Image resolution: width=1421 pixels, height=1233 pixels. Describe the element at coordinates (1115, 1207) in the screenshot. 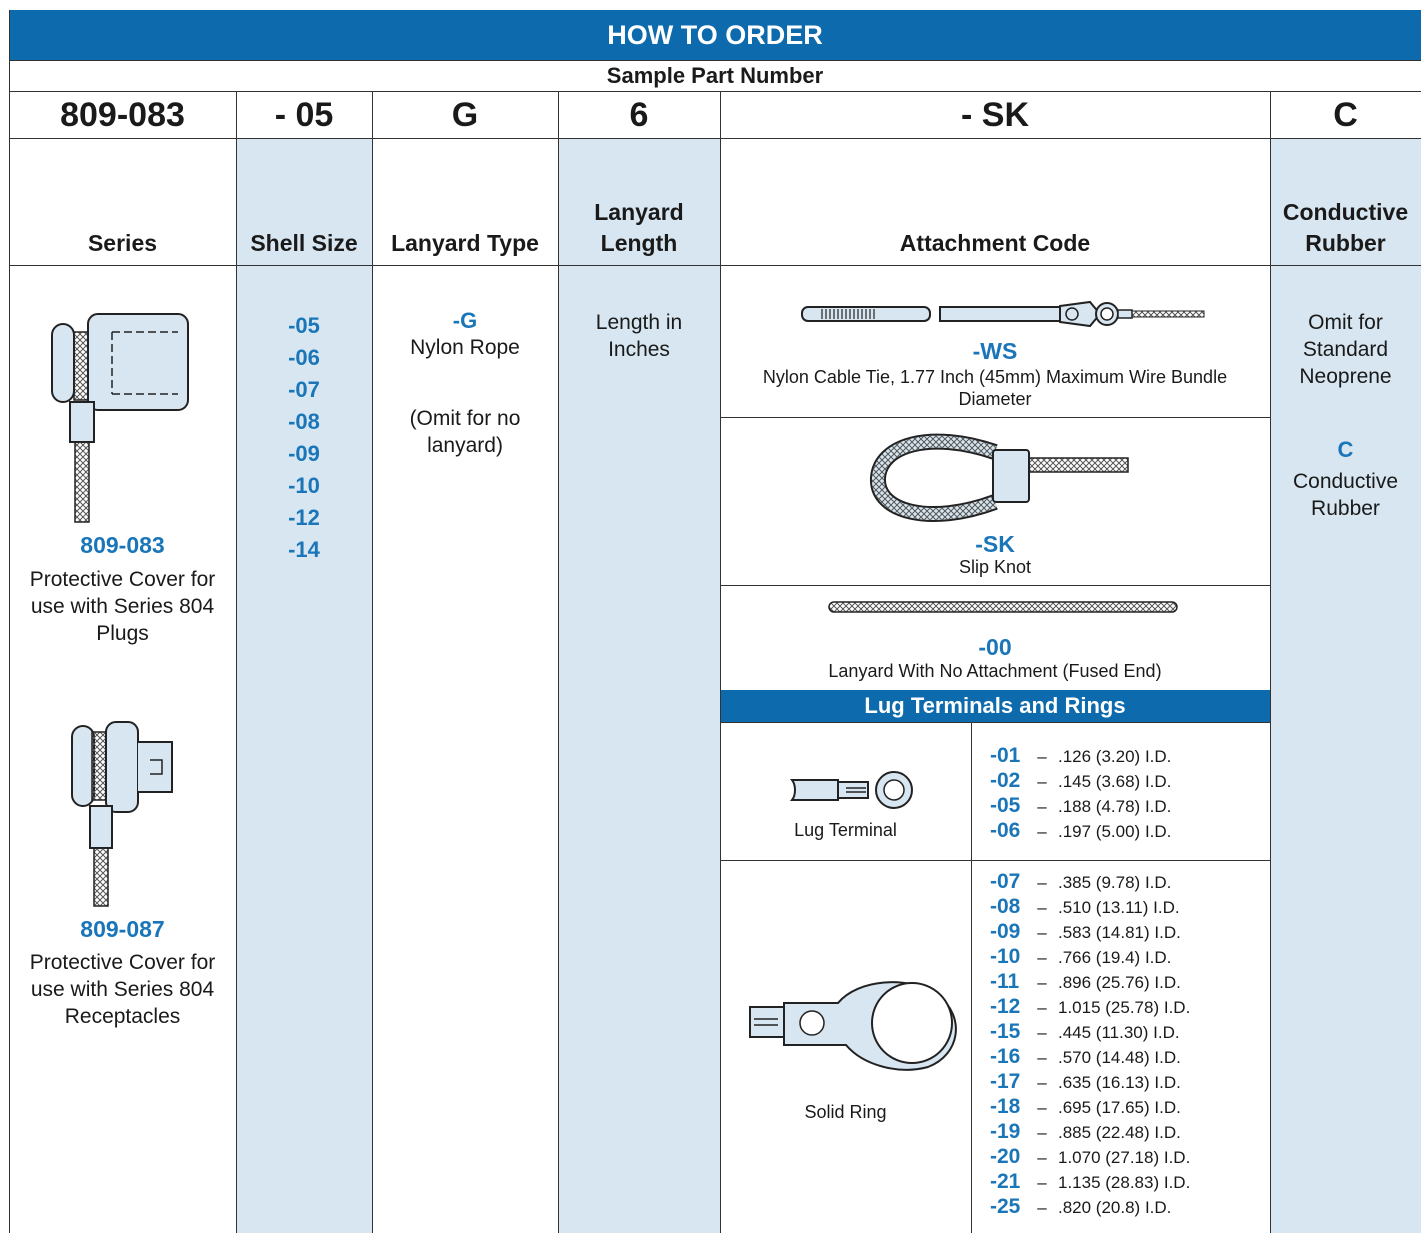

I see `value: .820 (20.8) I.D.` at that location.